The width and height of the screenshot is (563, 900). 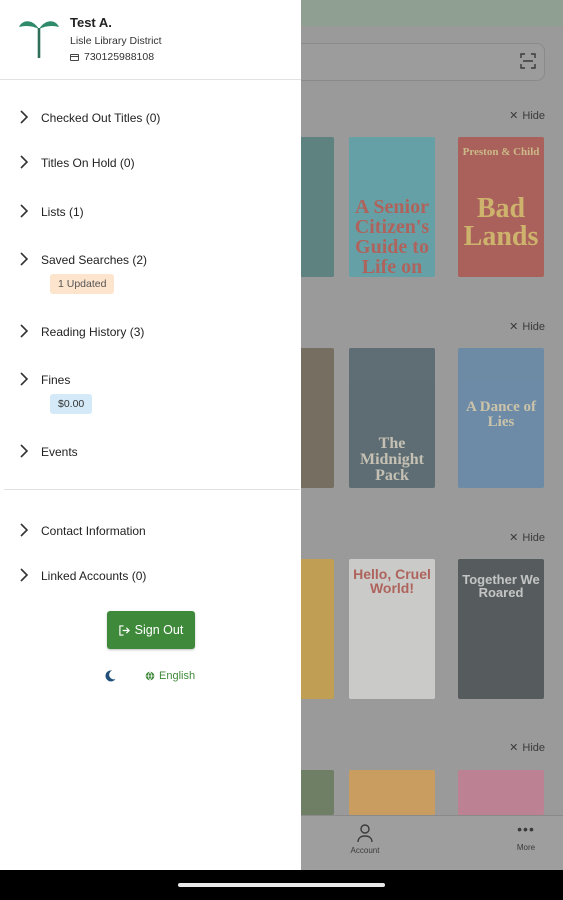 I want to click on library-card-icon, so click(x=74, y=57).